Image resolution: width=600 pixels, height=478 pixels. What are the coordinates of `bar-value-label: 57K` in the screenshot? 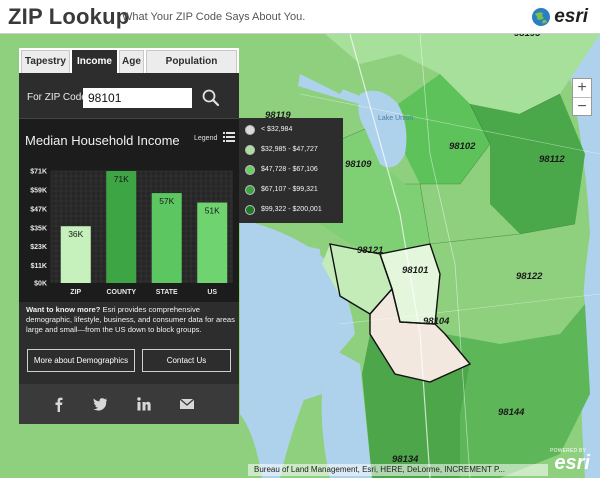 It's located at (166, 201).